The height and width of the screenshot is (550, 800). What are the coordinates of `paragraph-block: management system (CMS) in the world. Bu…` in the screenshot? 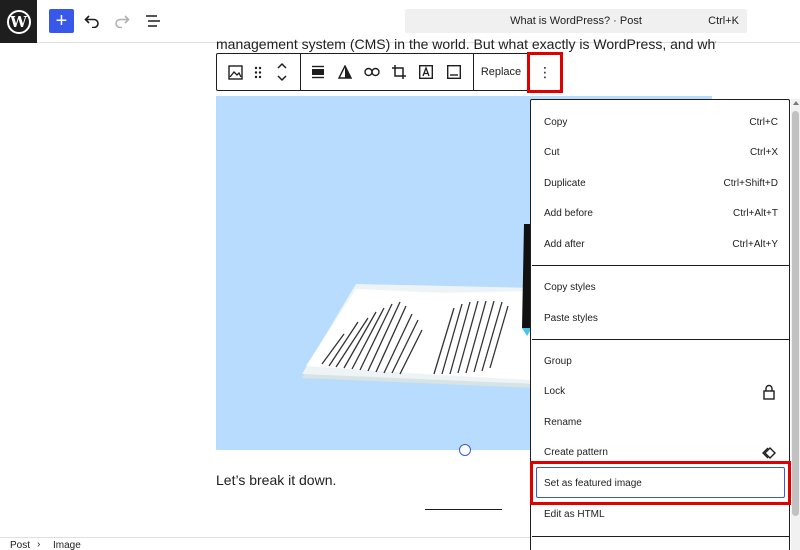 It's located at (466, 44).